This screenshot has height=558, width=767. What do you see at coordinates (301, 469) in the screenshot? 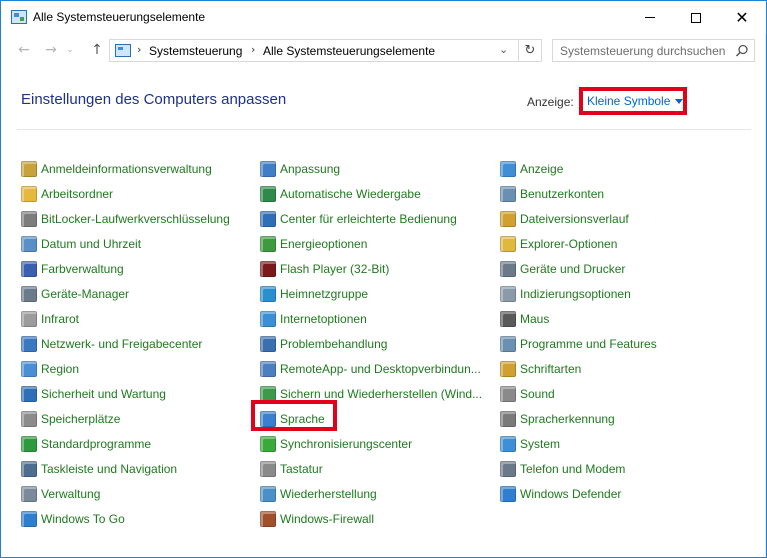
I see `item-label: Tastatur` at bounding box center [301, 469].